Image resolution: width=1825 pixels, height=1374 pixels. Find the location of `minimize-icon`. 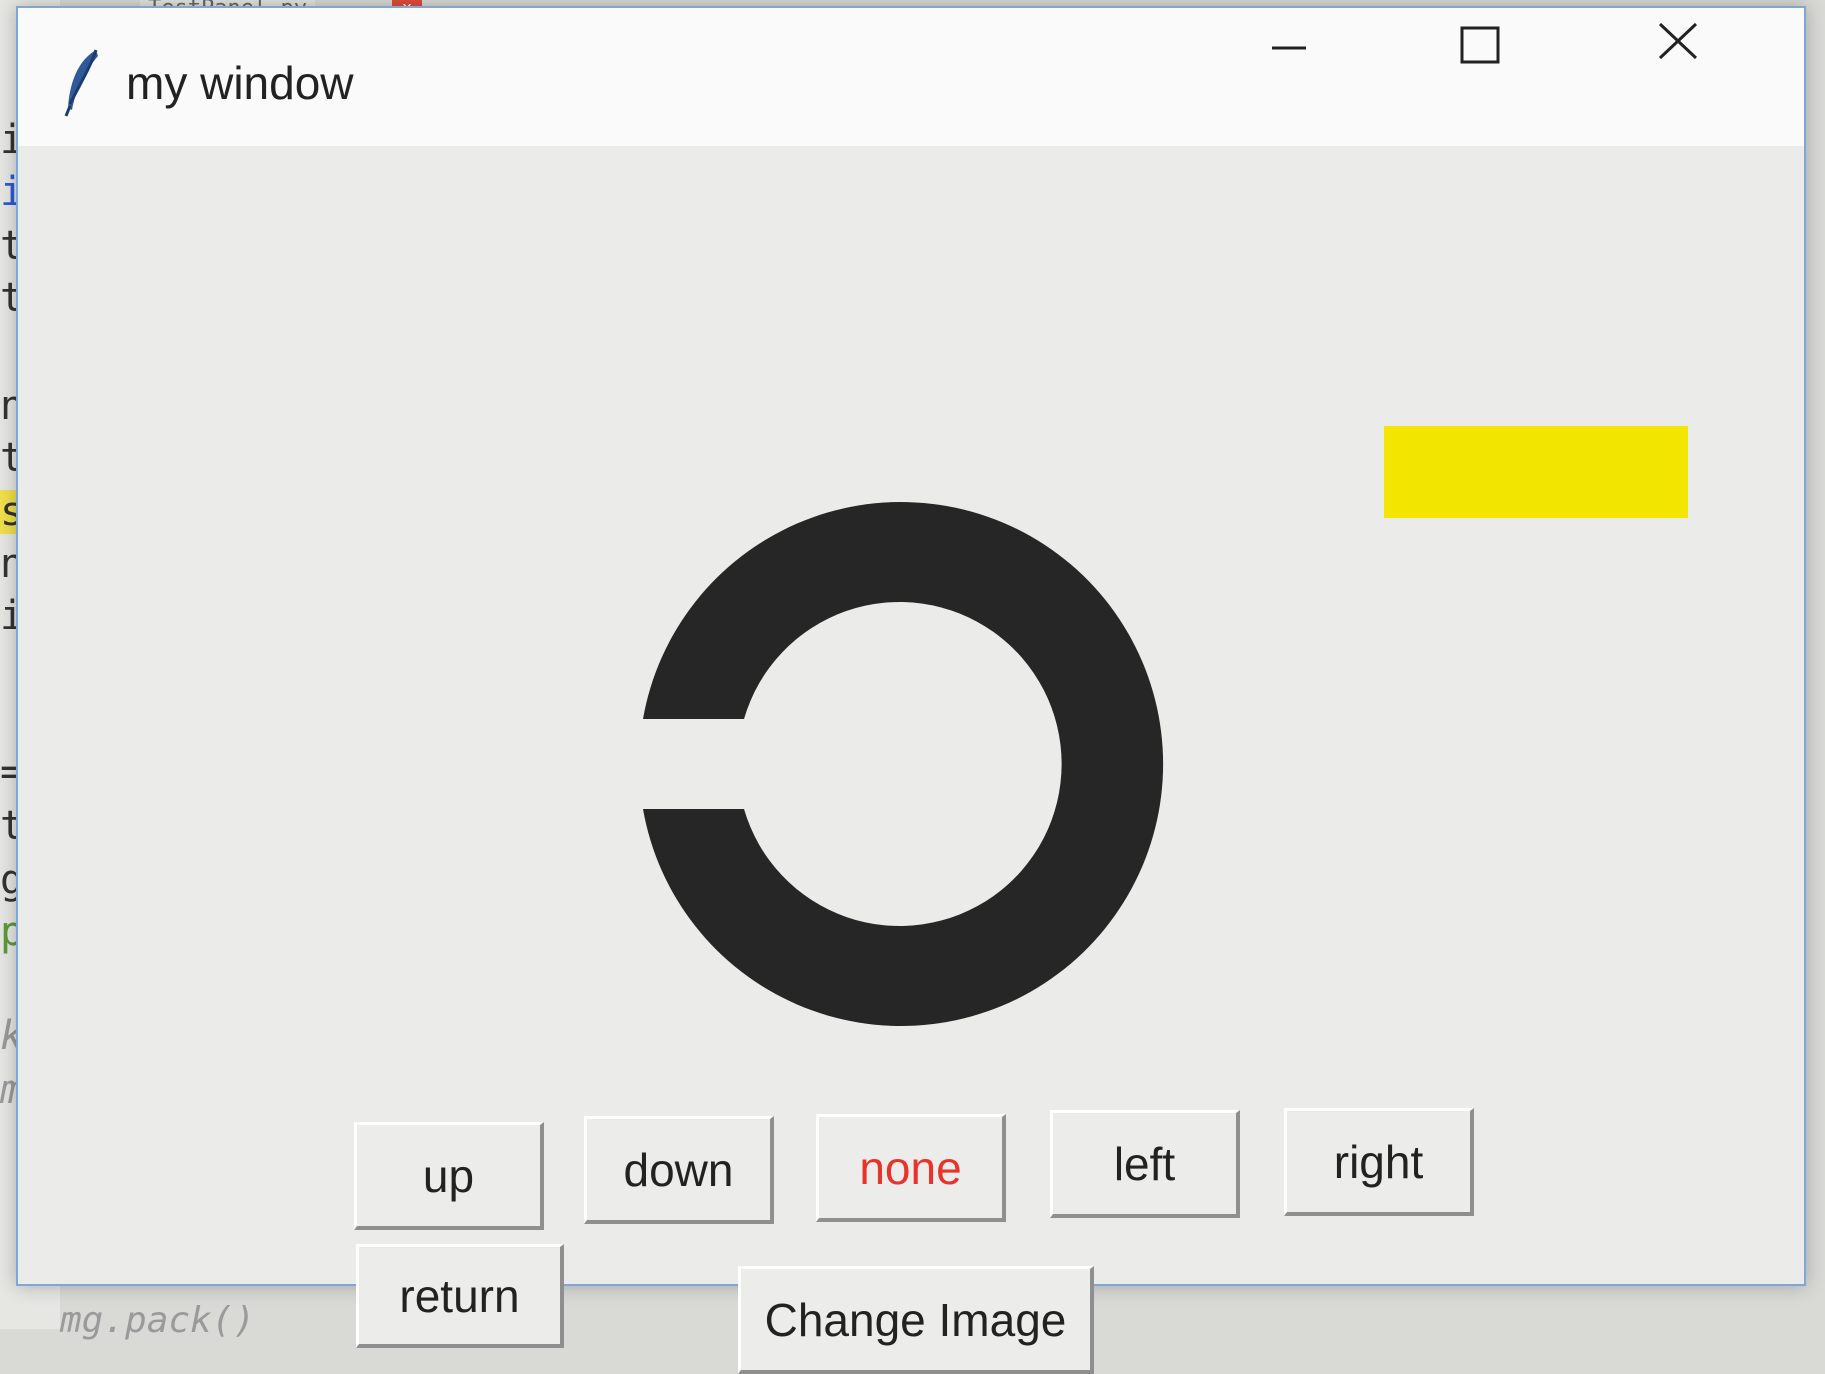

minimize-icon is located at coordinates (1288, 74).